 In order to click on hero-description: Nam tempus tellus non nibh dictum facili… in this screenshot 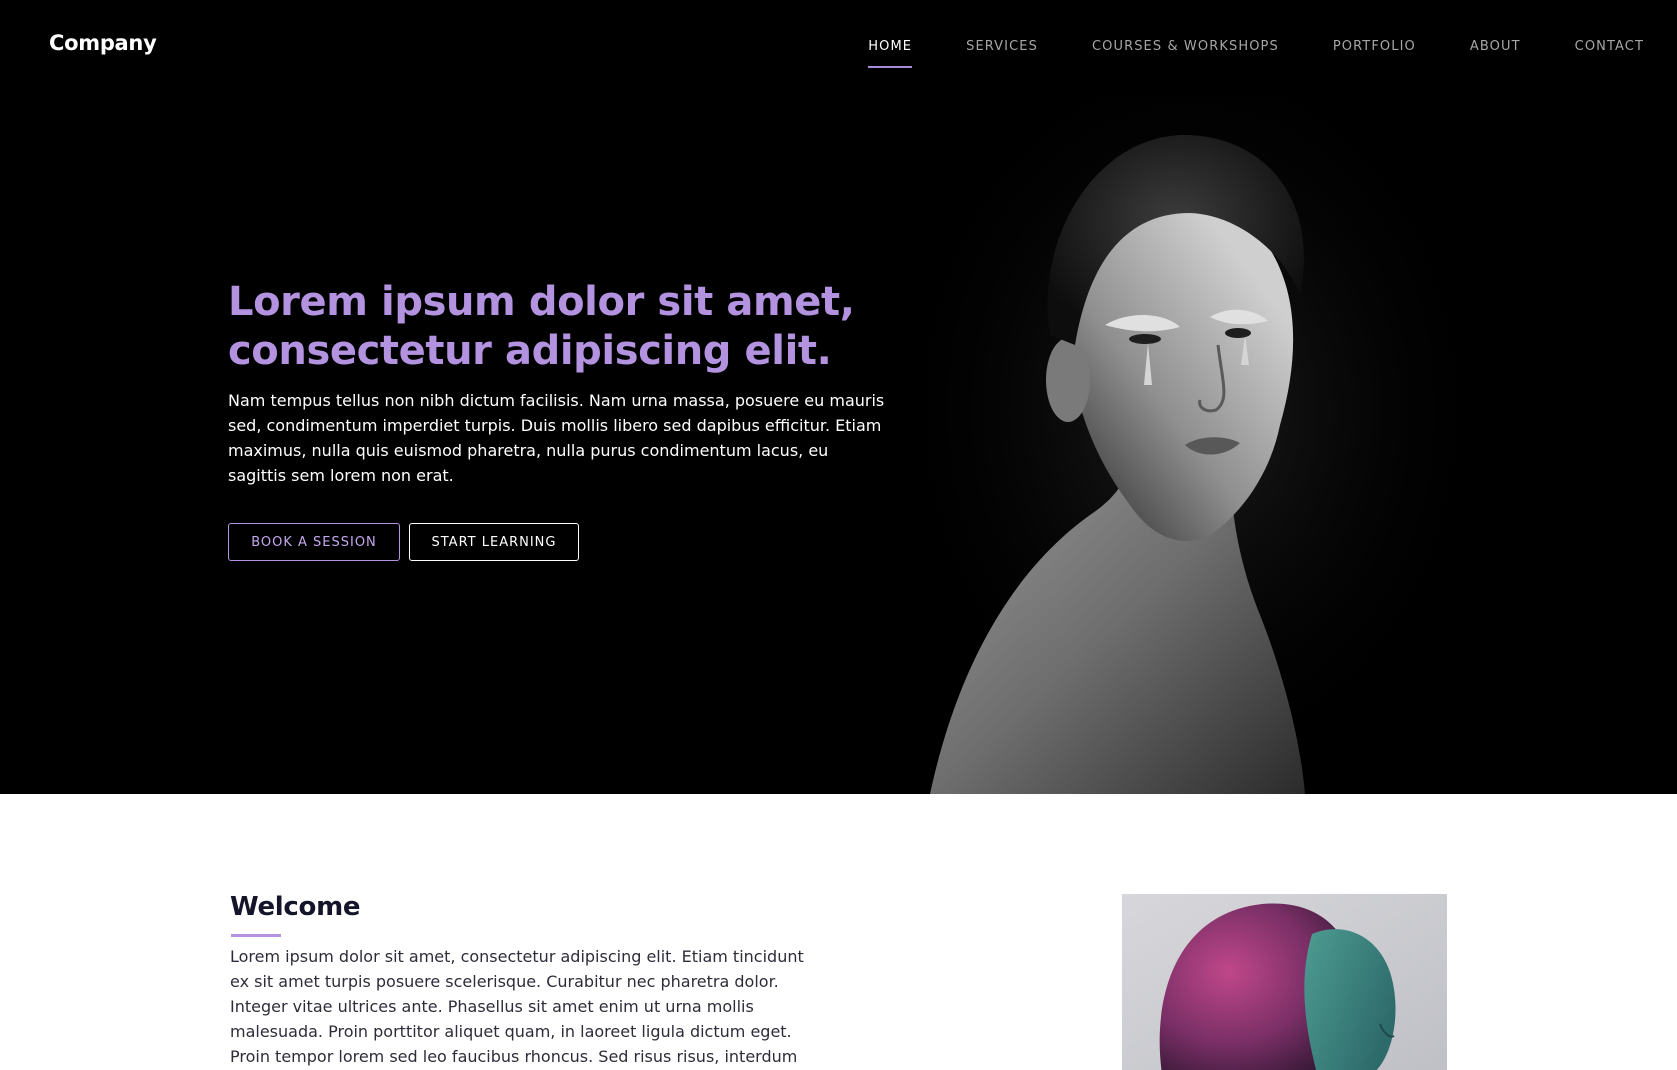, I will do `click(556, 438)`.